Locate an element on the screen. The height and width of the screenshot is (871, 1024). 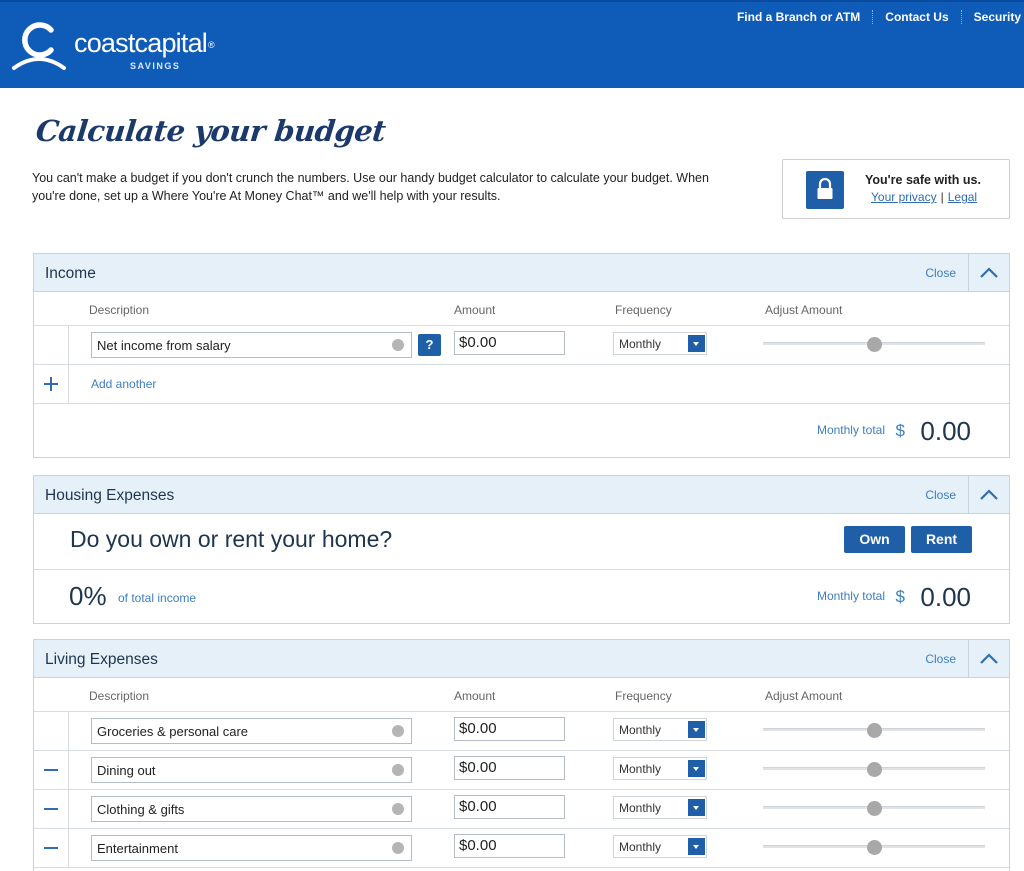
legal-link: Legal is located at coordinates (962, 197).